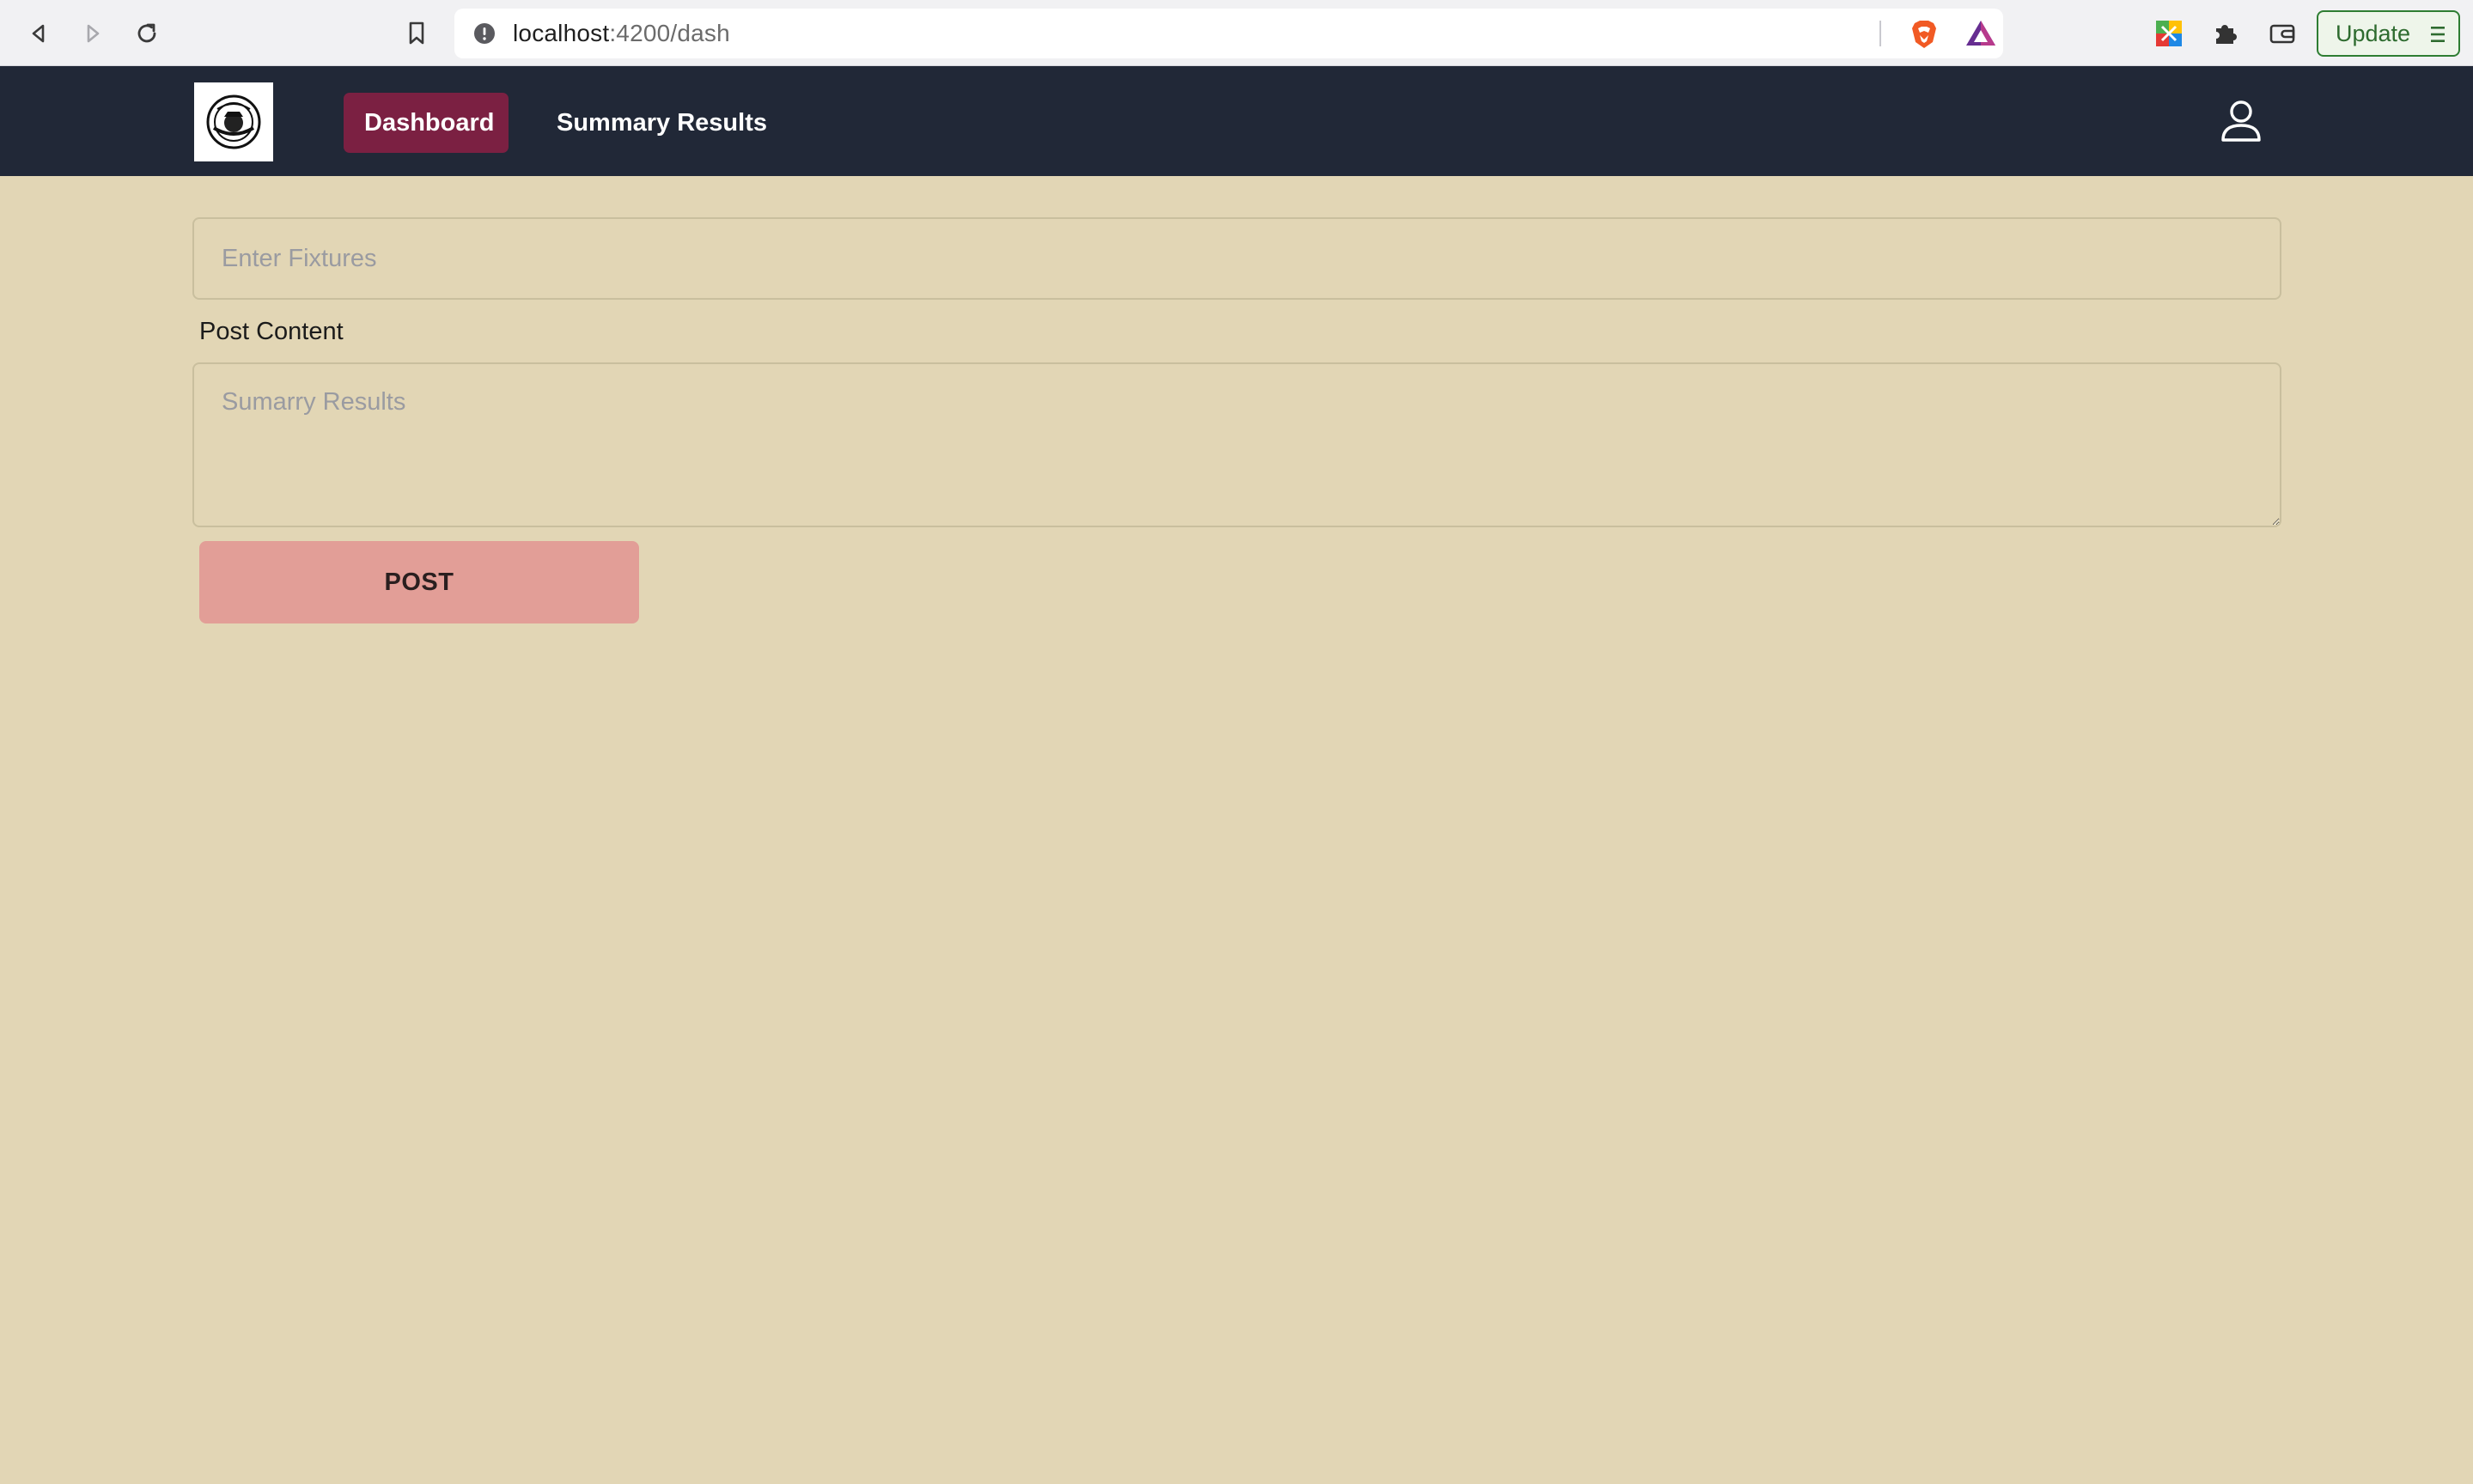 This screenshot has height=1484, width=2473. I want to click on nav-summary-results: Summary Results, so click(662, 123).